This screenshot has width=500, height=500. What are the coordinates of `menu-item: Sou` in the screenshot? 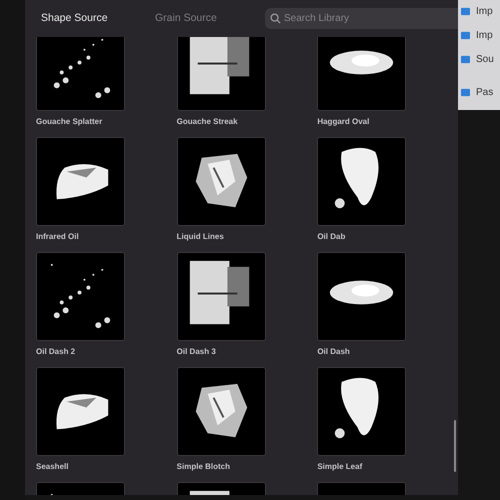 It's located at (485, 59).